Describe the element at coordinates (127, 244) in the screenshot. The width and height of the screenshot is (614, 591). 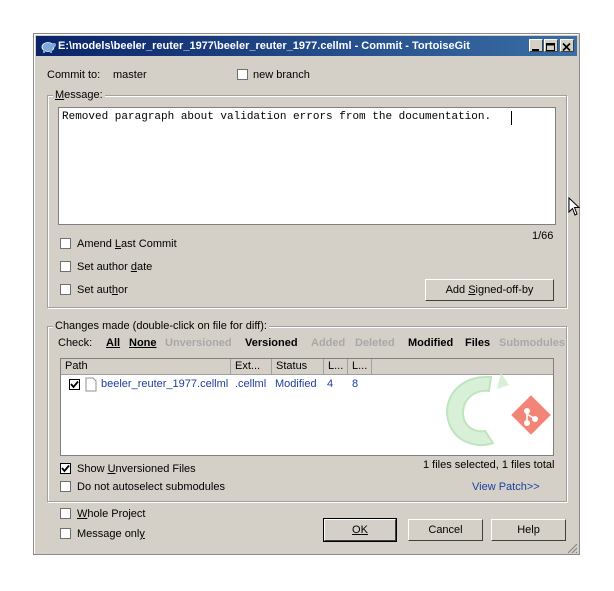
I see `amend-label: Amend Last Commit` at that location.